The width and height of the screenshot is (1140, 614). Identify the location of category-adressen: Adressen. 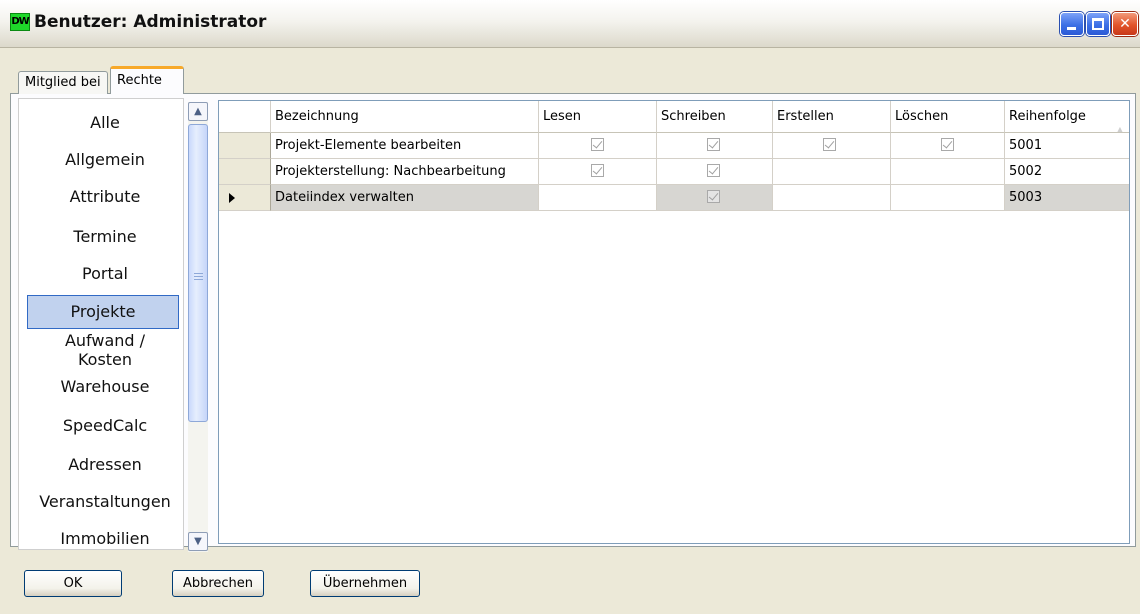
(105, 464).